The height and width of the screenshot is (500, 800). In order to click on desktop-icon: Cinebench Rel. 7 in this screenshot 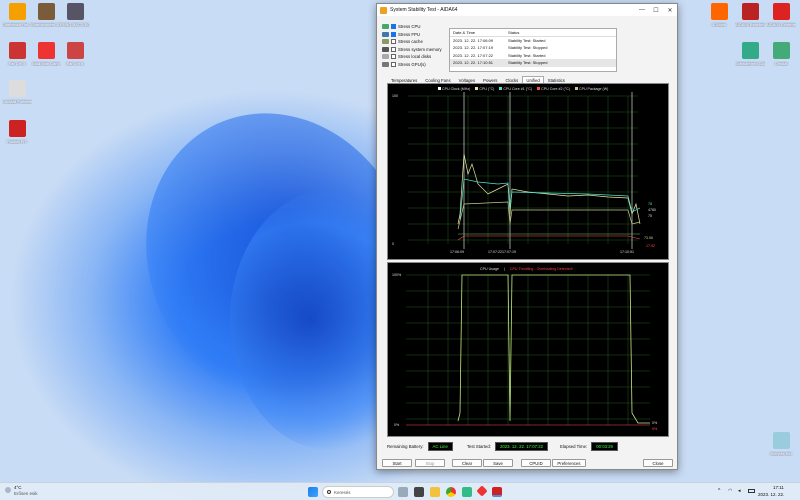, I will do `click(17, 15)`.